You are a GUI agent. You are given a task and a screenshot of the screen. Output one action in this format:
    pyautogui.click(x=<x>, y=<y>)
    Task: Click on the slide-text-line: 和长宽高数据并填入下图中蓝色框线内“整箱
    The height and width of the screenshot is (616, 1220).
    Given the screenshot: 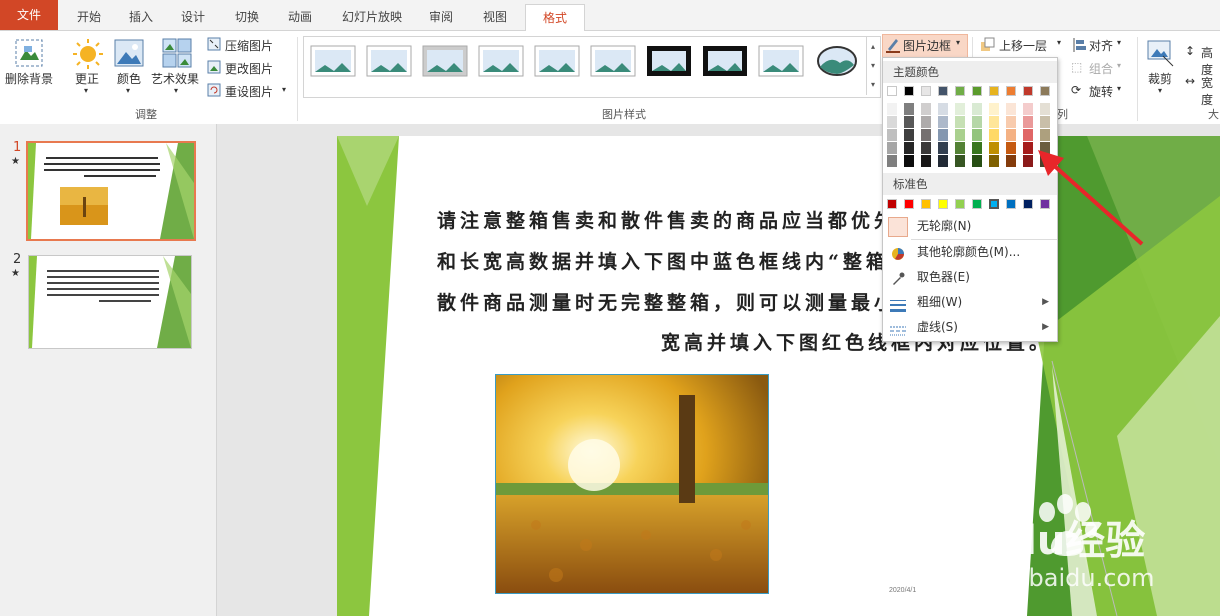 What is the action you would take?
    pyautogui.click(x=663, y=260)
    